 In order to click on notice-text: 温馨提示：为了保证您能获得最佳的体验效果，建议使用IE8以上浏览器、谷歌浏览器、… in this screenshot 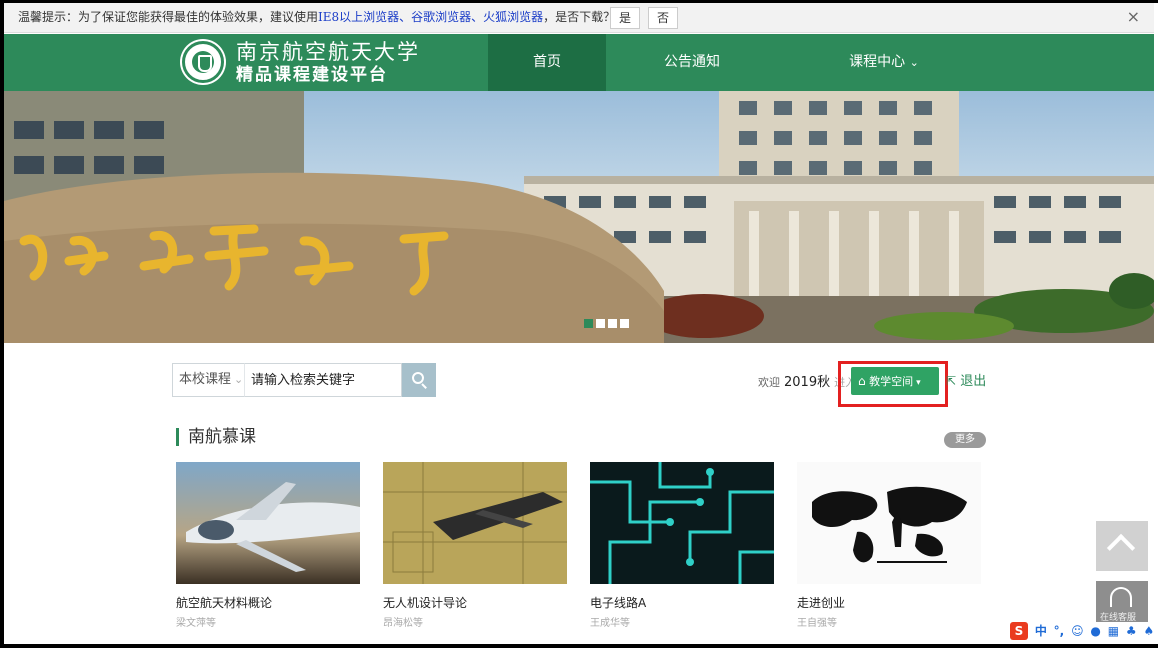, I will do `click(316, 16)`.